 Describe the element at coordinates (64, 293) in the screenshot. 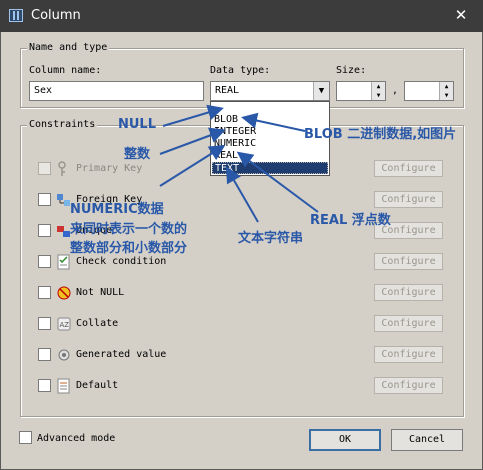

I see `not-null-icon` at that location.